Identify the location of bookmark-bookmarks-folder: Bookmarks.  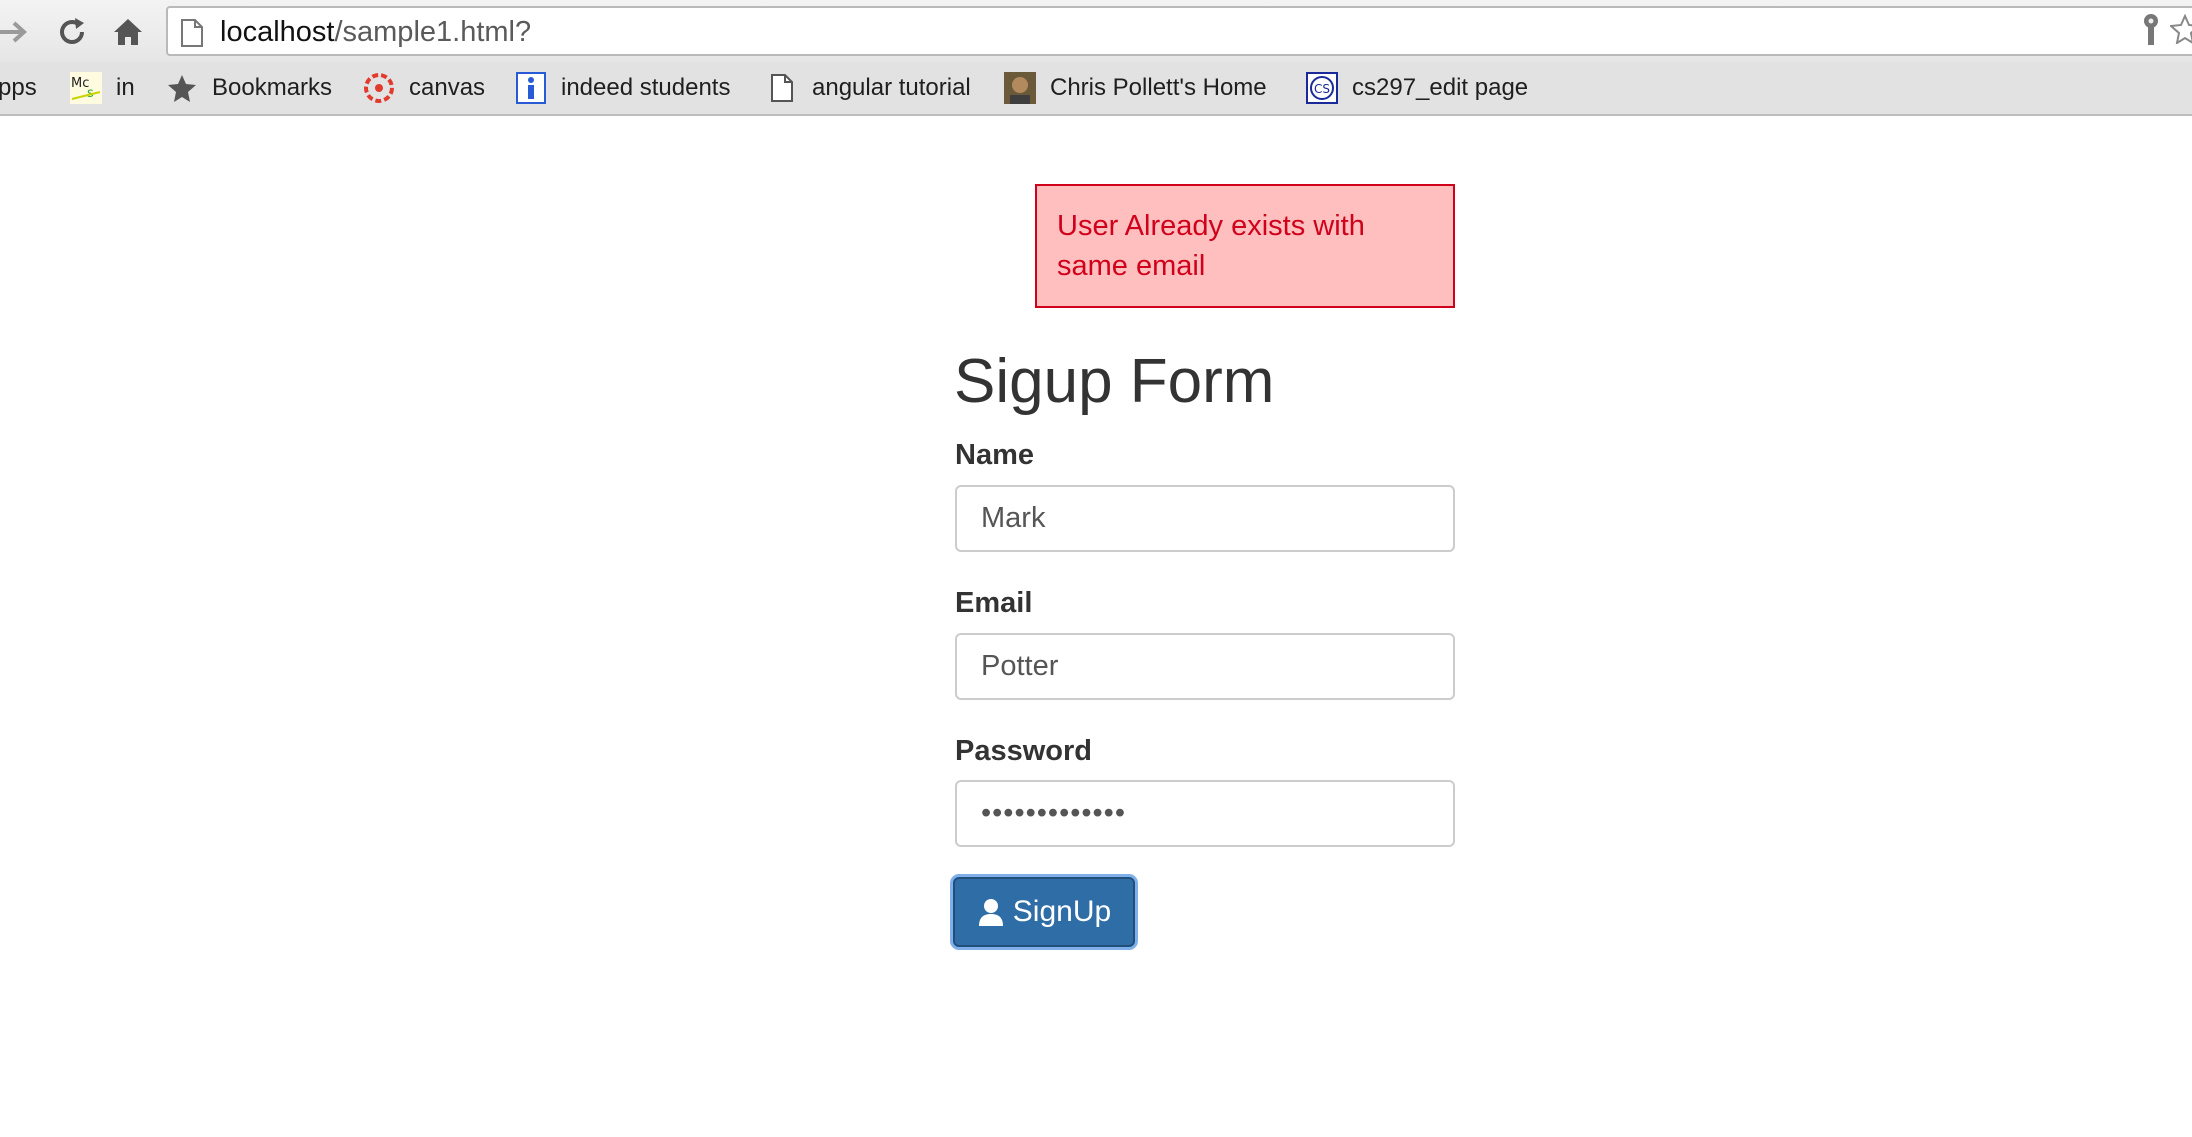
(249, 88).